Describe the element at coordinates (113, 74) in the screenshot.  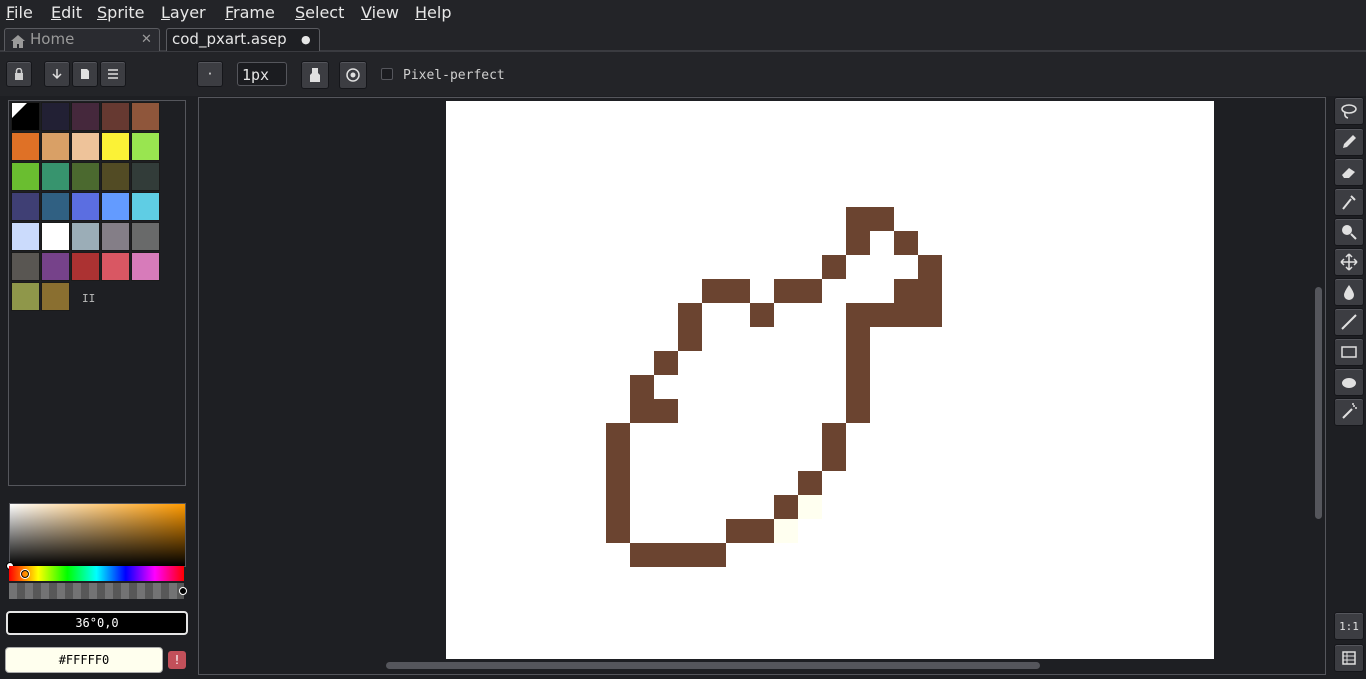
I see `menu-lines-icon` at that location.